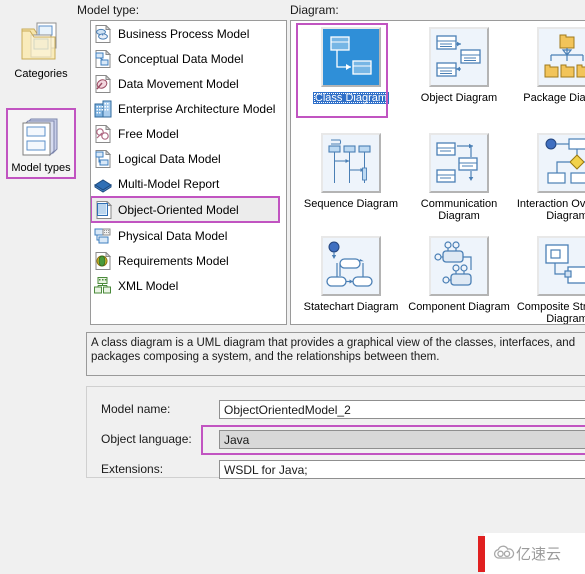 The image size is (585, 574). What do you see at coordinates (148, 133) in the screenshot?
I see `model-type-item-label: Free Model` at bounding box center [148, 133].